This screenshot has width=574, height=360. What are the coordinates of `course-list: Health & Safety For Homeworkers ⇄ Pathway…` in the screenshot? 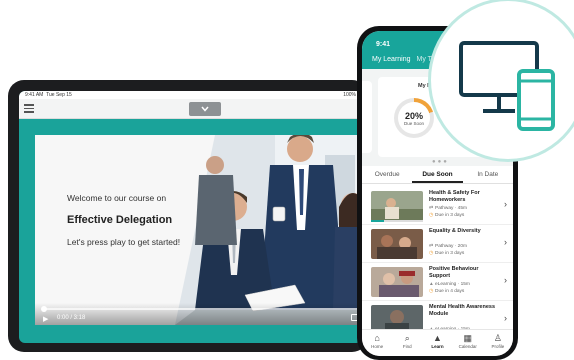 It's located at (437, 263).